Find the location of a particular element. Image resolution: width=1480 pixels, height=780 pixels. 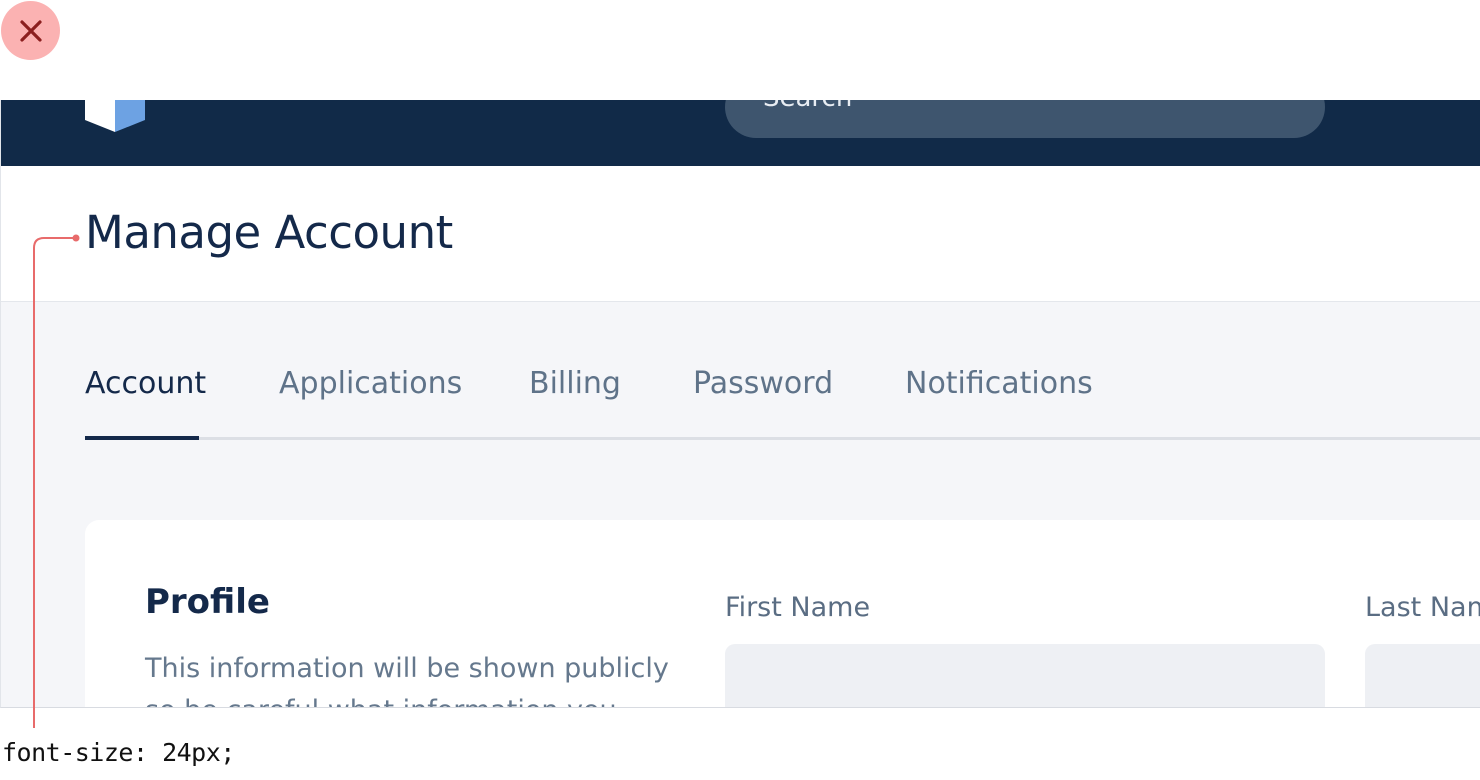

tab-notifications: Notifications is located at coordinates (999, 402).